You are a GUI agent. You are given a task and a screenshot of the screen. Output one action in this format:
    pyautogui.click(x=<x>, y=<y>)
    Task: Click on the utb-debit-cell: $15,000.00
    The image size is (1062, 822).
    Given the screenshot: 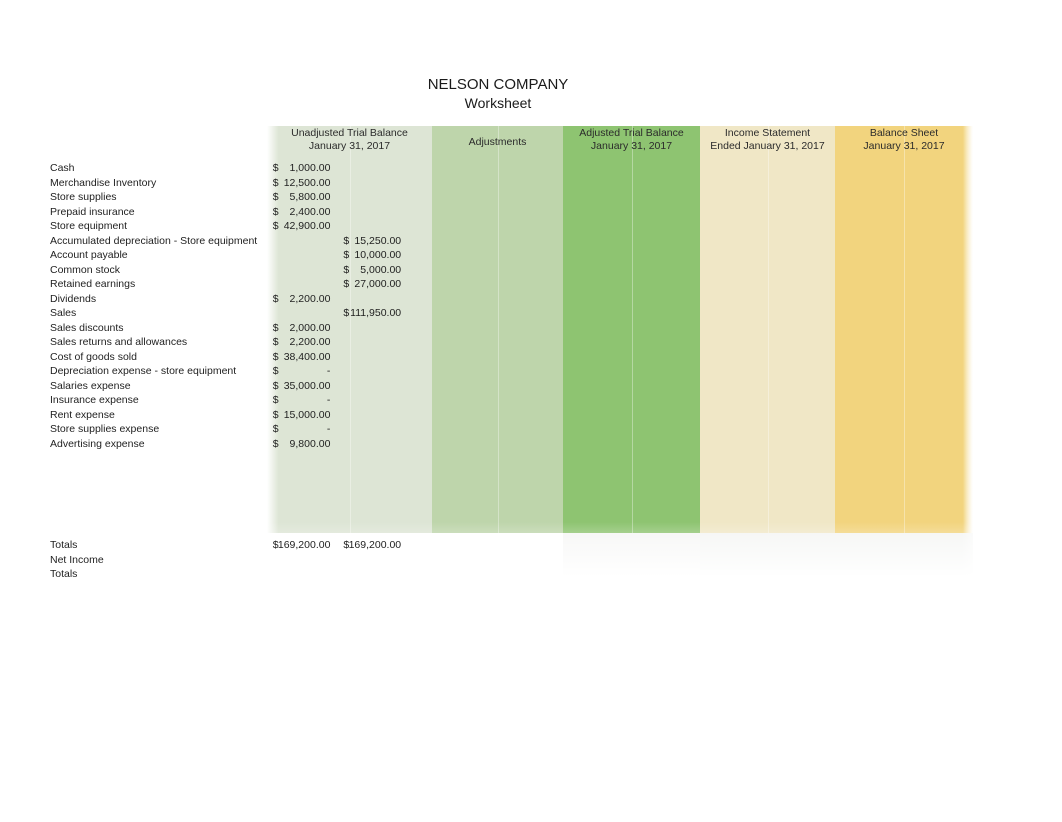 What is the action you would take?
    pyautogui.click(x=303, y=415)
    